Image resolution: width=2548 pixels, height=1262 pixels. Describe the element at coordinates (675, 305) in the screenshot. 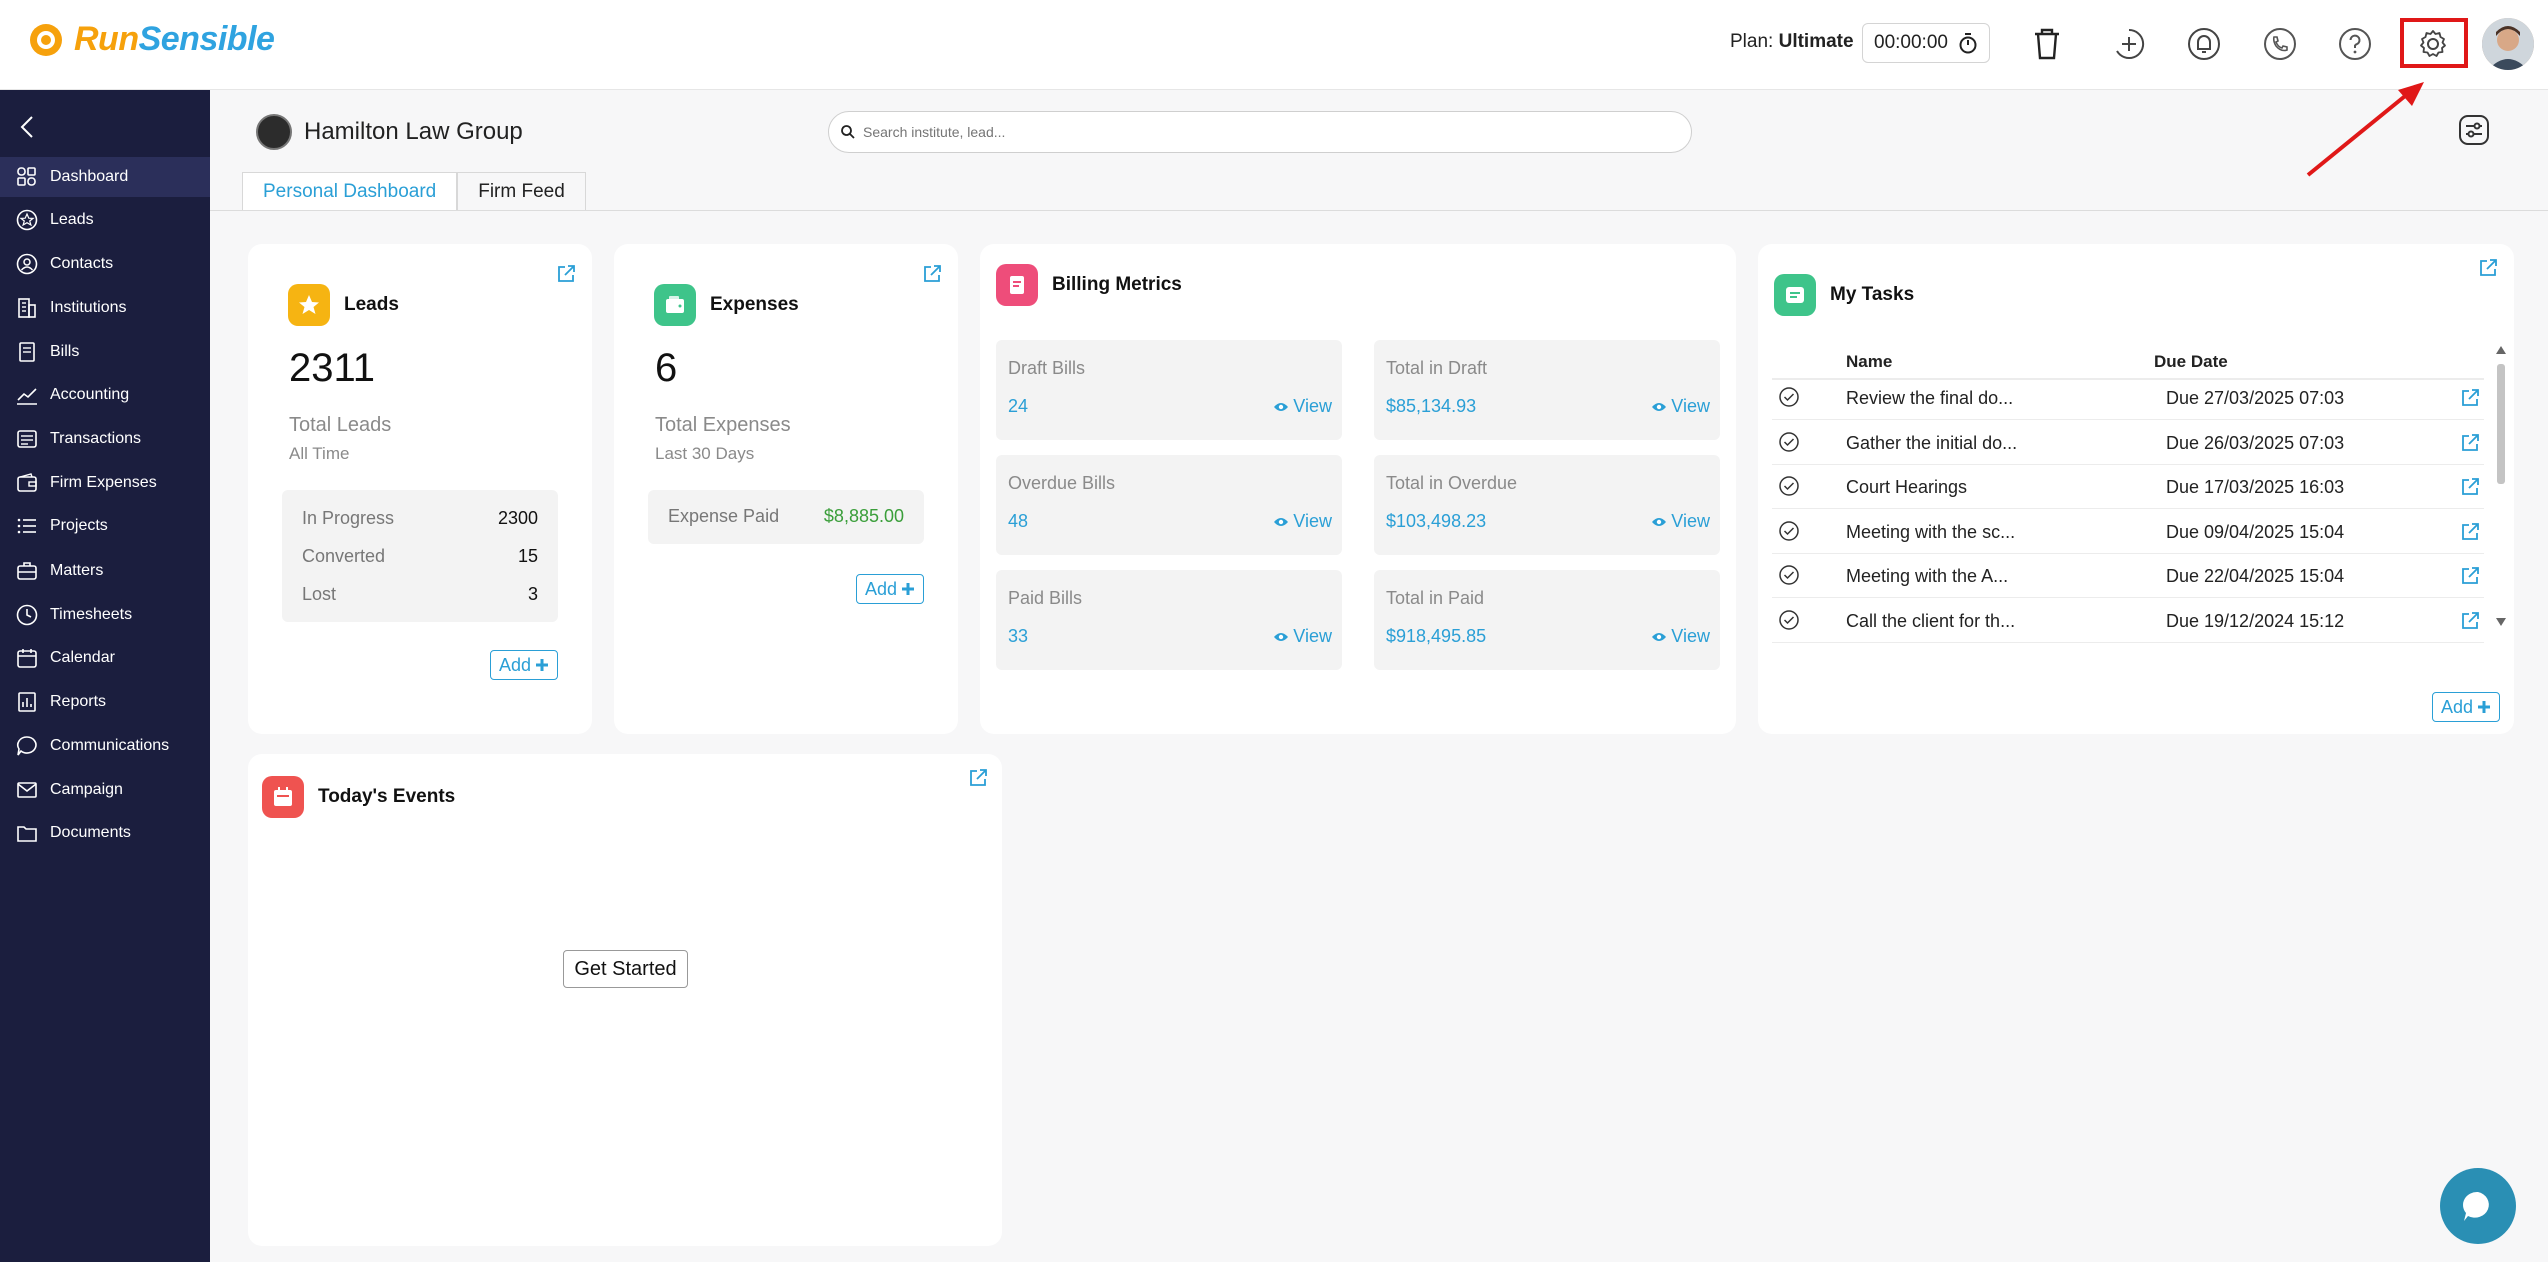

I see `expenses-badge` at that location.